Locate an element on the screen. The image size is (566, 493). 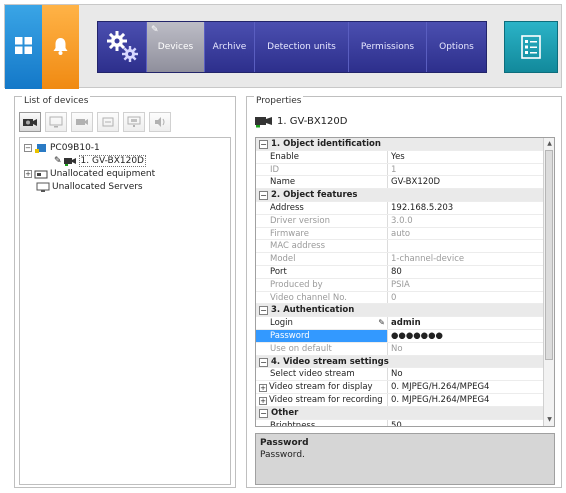
speaker-icon is located at coordinates (160, 122).